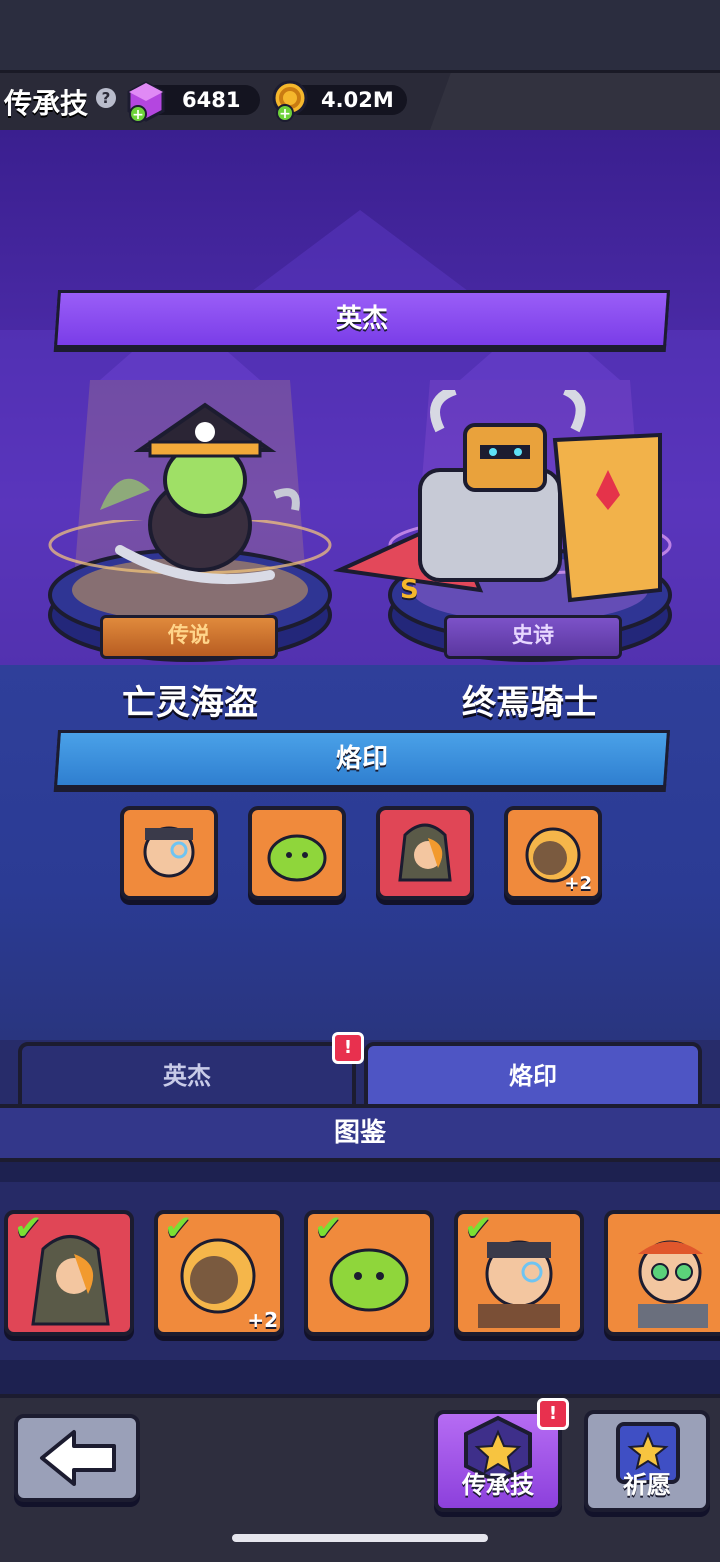 The height and width of the screenshot is (1562, 720). I want to click on heroes-banner: 英杰, so click(362, 319).